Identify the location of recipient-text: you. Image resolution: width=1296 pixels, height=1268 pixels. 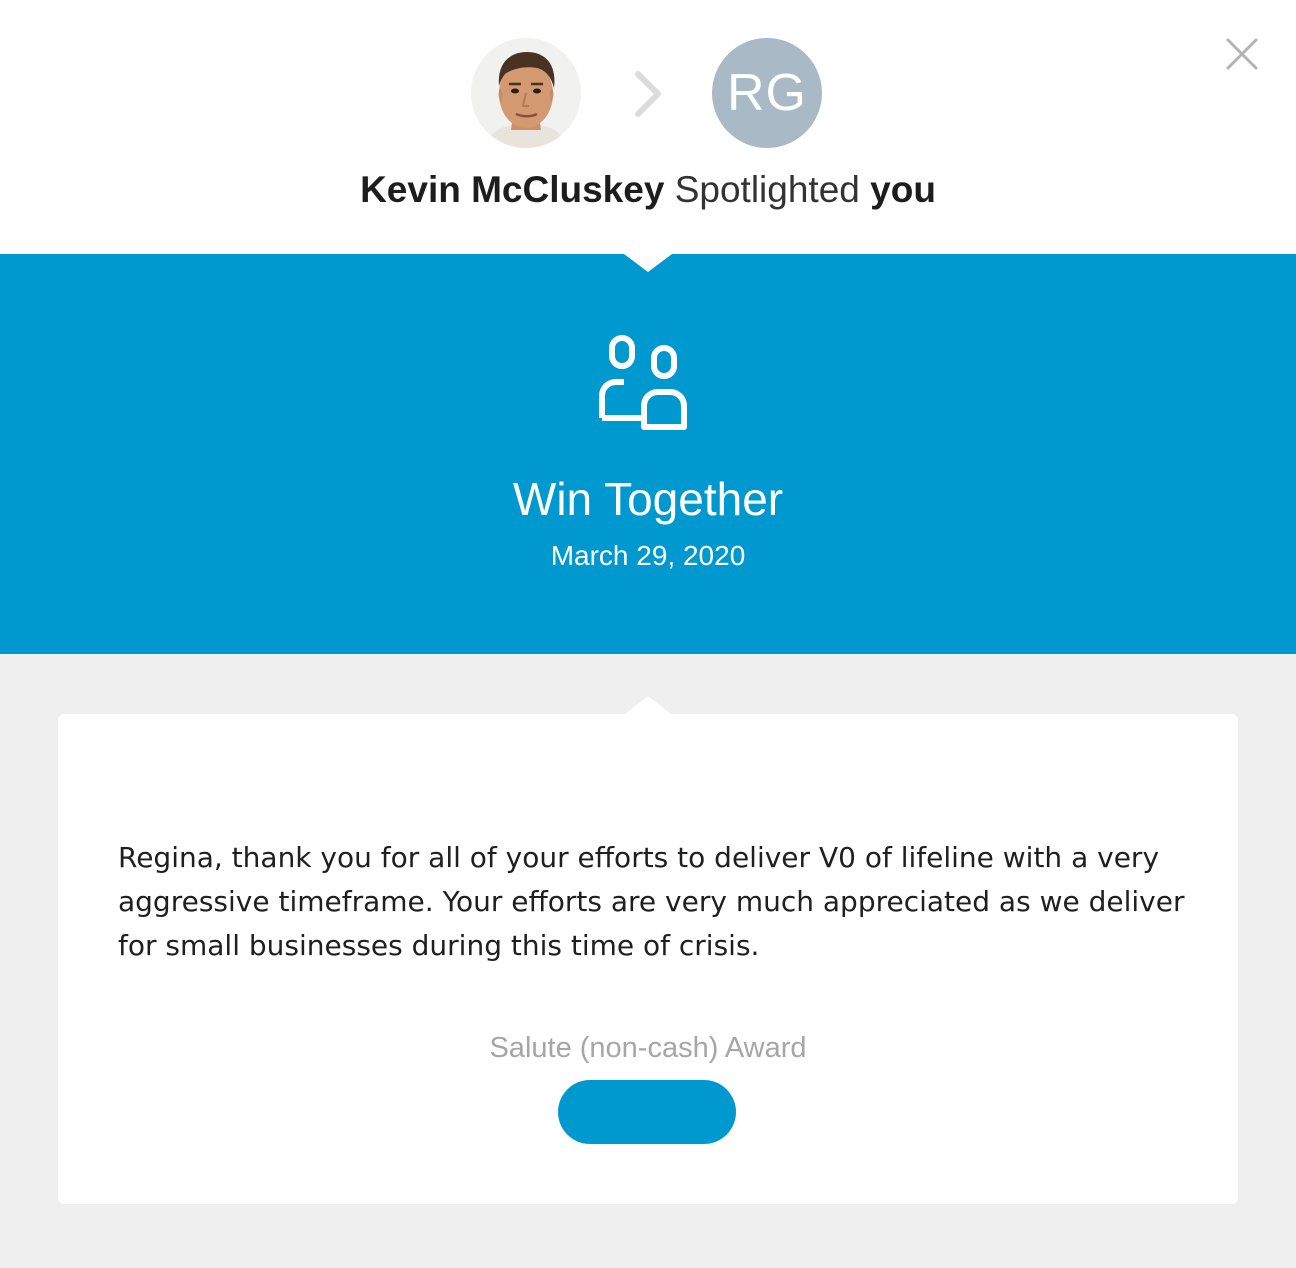
(903, 189).